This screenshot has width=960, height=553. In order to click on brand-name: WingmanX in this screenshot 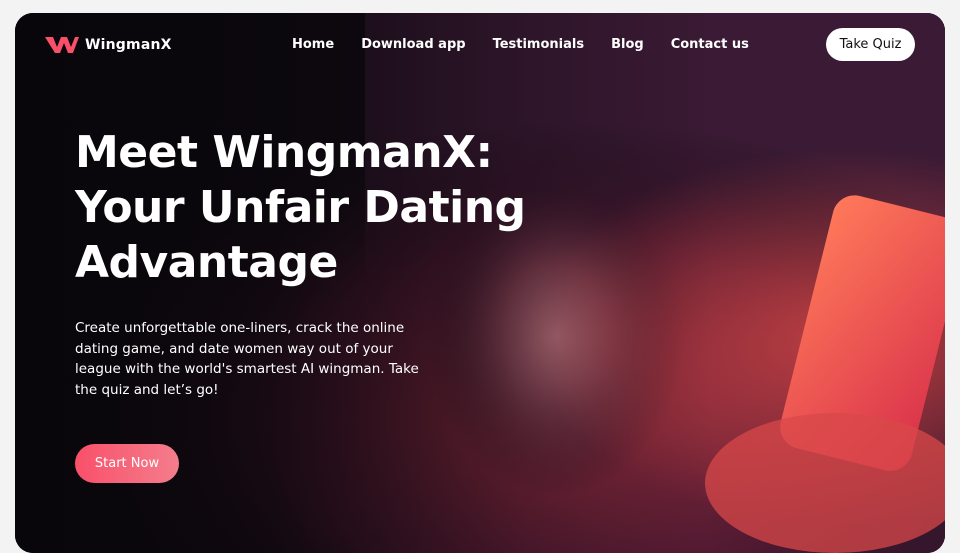, I will do `click(128, 45)`.